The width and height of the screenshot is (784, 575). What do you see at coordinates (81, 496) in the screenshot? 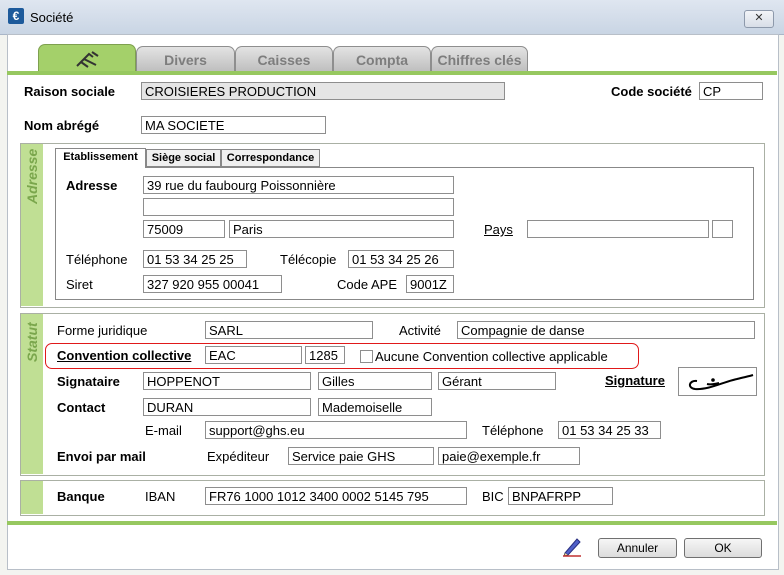
I see `banque-label: Banque` at bounding box center [81, 496].